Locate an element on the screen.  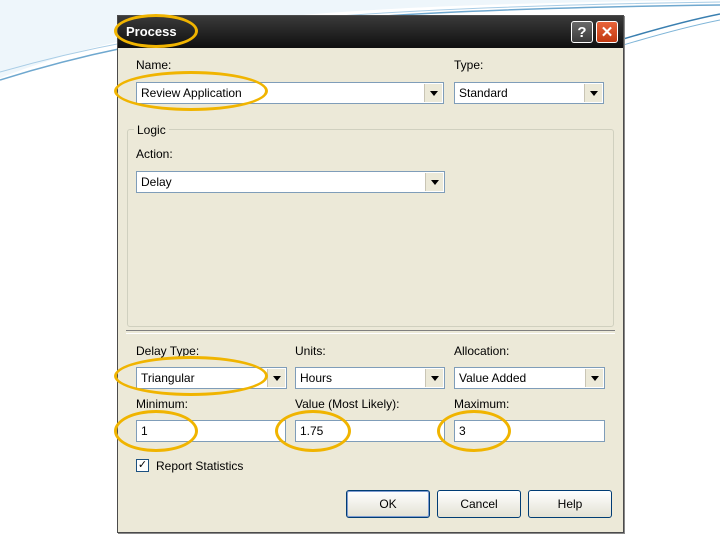
help-button: Help is located at coordinates (570, 504).